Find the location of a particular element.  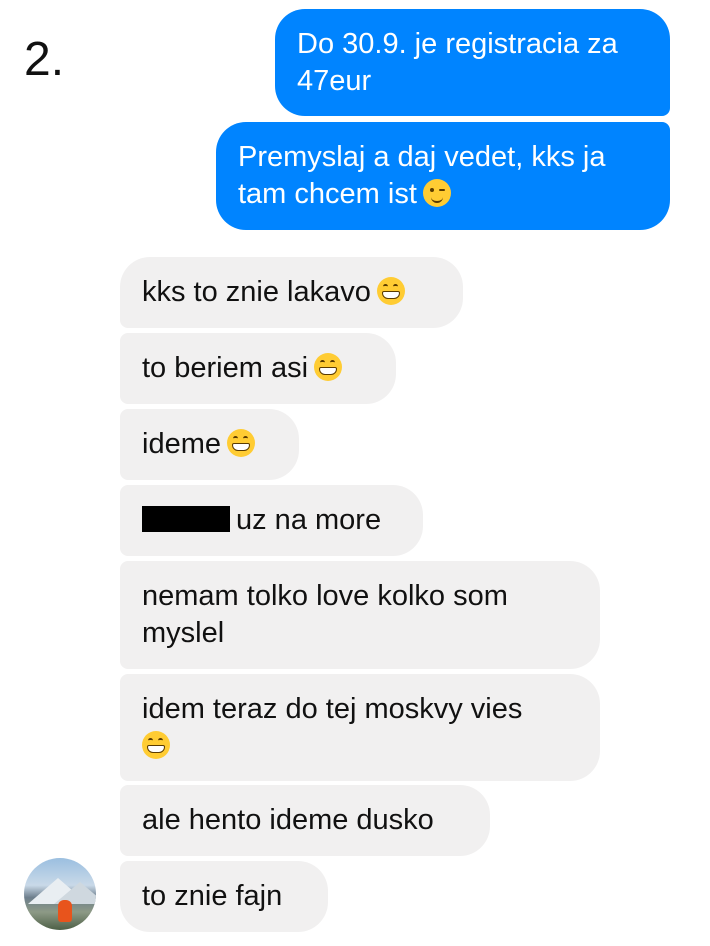

message-text: to znie fajn is located at coordinates (212, 896).